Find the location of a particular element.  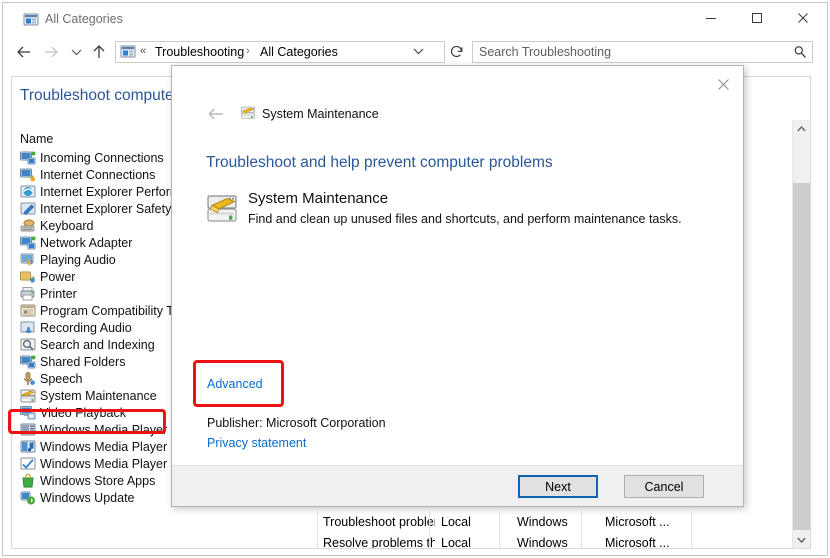

scroll-down-icon is located at coordinates (801, 539).